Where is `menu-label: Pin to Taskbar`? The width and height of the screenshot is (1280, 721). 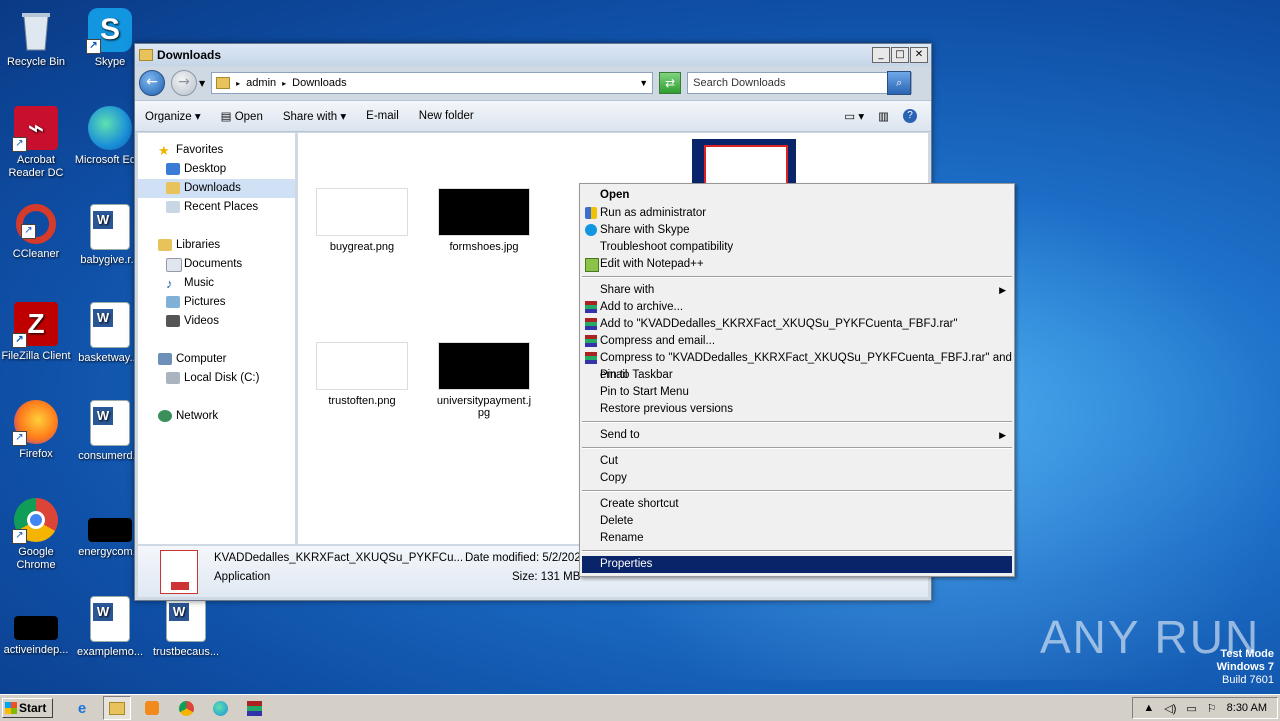
menu-label: Pin to Taskbar is located at coordinates (636, 375).